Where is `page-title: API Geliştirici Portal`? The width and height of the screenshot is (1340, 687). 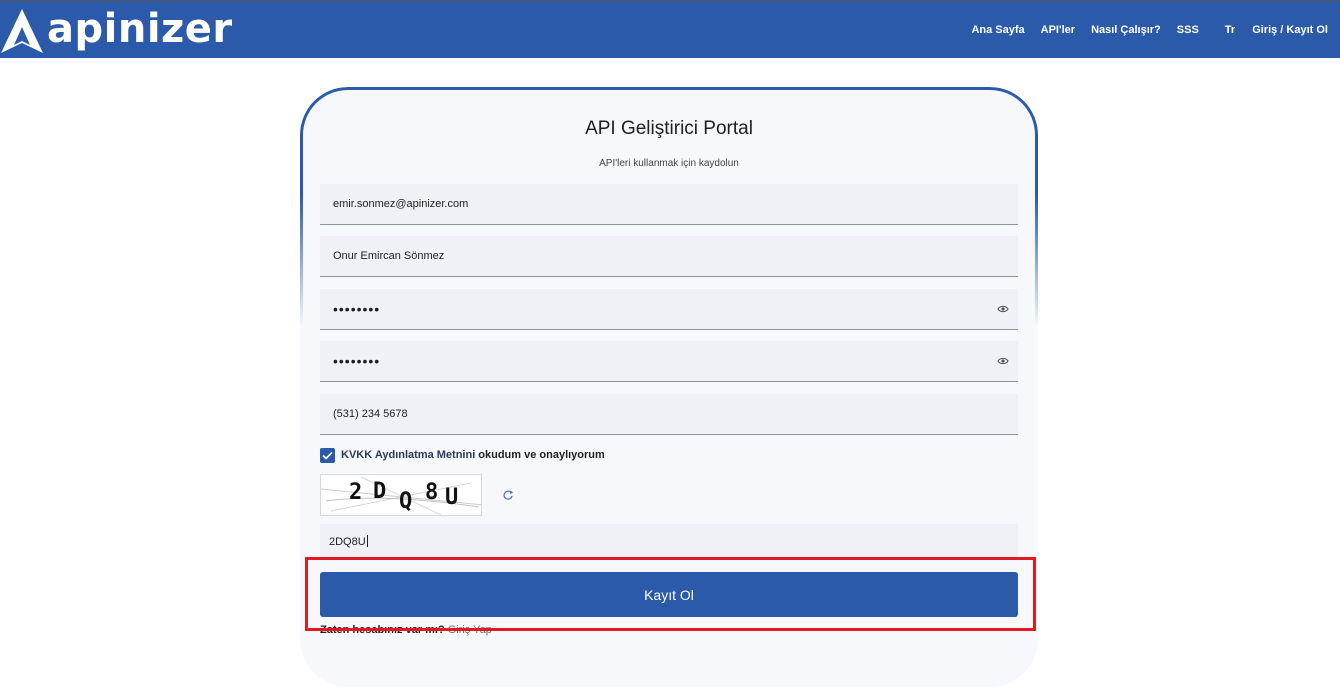
page-title: API Geliştirici Portal is located at coordinates (669, 128).